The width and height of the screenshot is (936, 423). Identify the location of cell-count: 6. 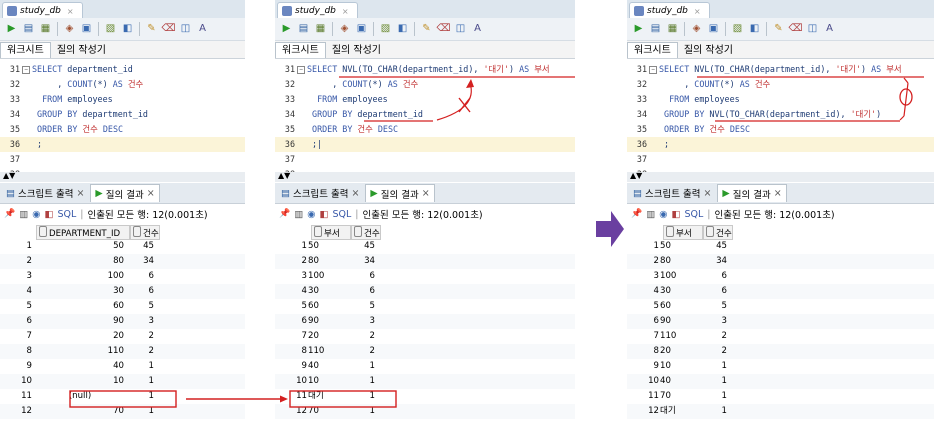
(715, 291).